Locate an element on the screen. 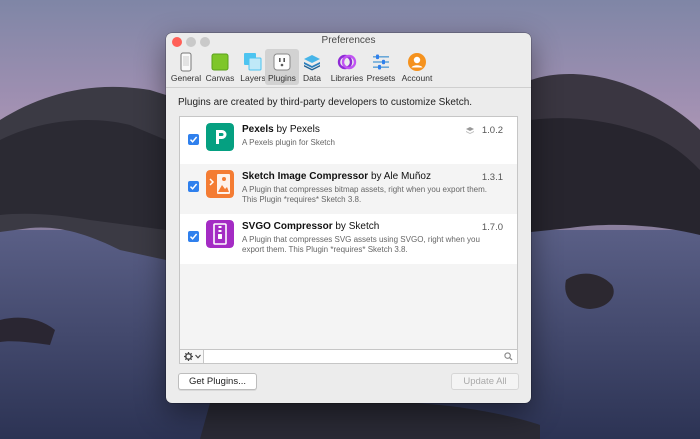  tab-general-label: General is located at coordinates (186, 78).